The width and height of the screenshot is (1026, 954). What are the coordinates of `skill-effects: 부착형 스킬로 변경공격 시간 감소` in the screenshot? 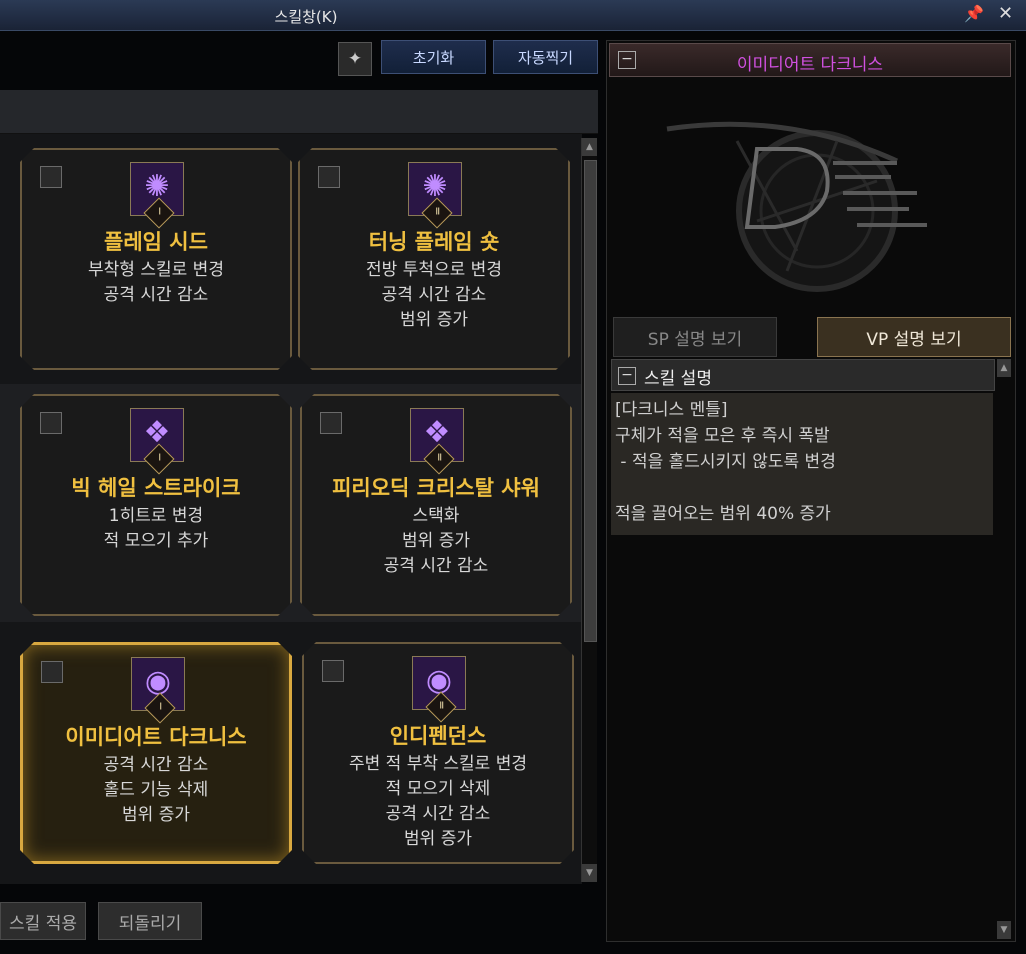 It's located at (156, 283).